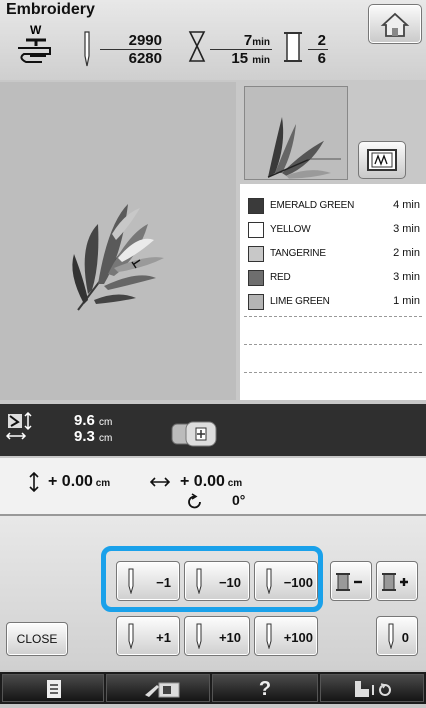  Describe the element at coordinates (50, 9) in the screenshot. I see `page-title: Embroidery` at that location.